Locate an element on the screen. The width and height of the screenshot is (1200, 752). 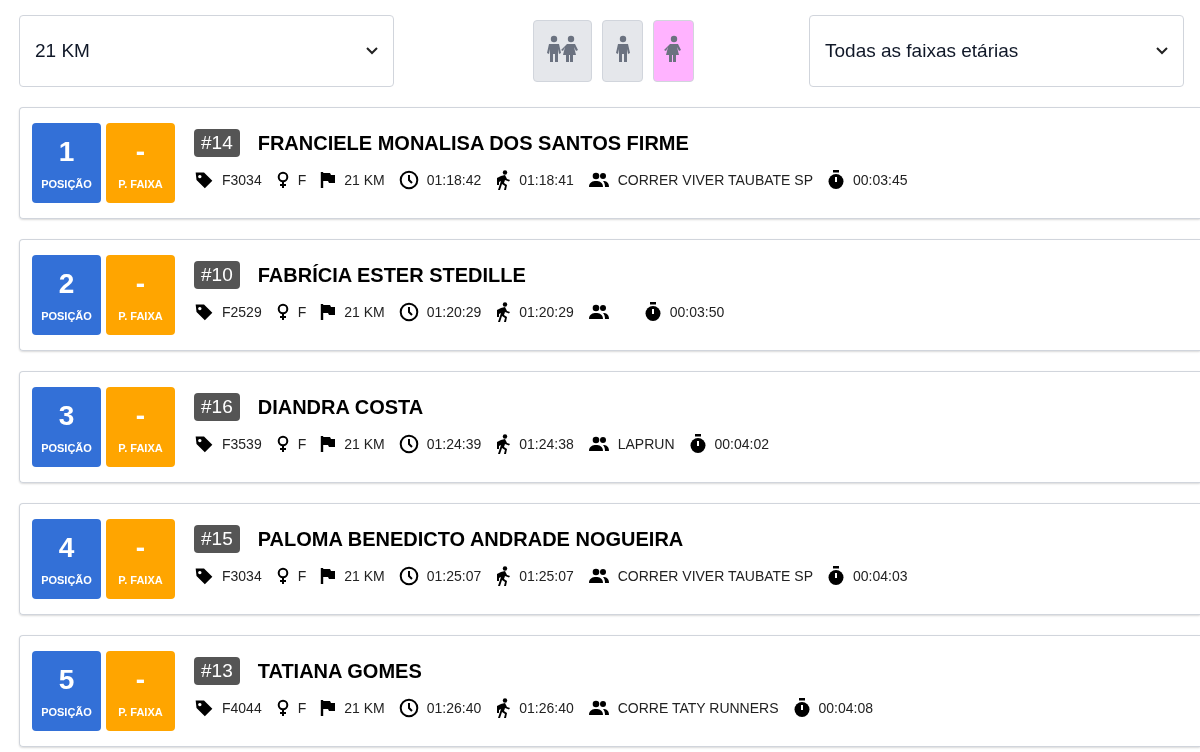
net-time-text: 01:26:40 is located at coordinates (546, 708).